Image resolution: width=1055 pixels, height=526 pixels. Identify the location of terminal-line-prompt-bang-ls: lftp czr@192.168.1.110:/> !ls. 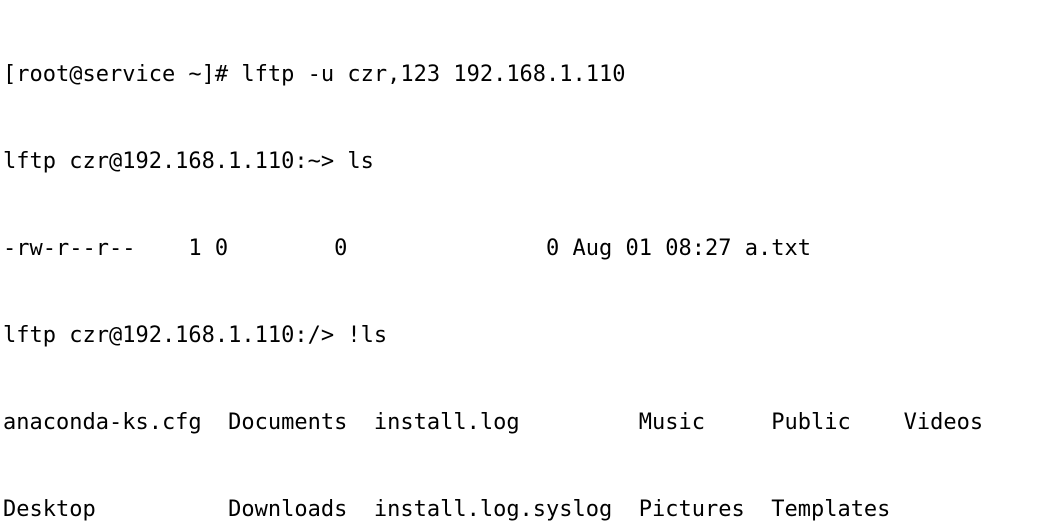
(195, 335).